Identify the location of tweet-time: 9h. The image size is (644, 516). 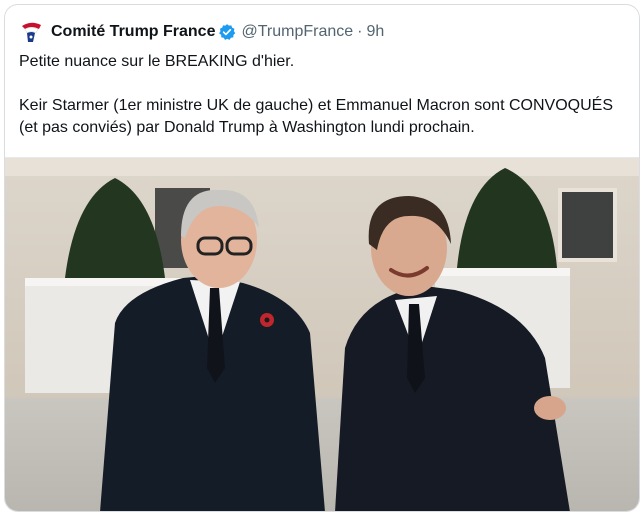
(375, 32).